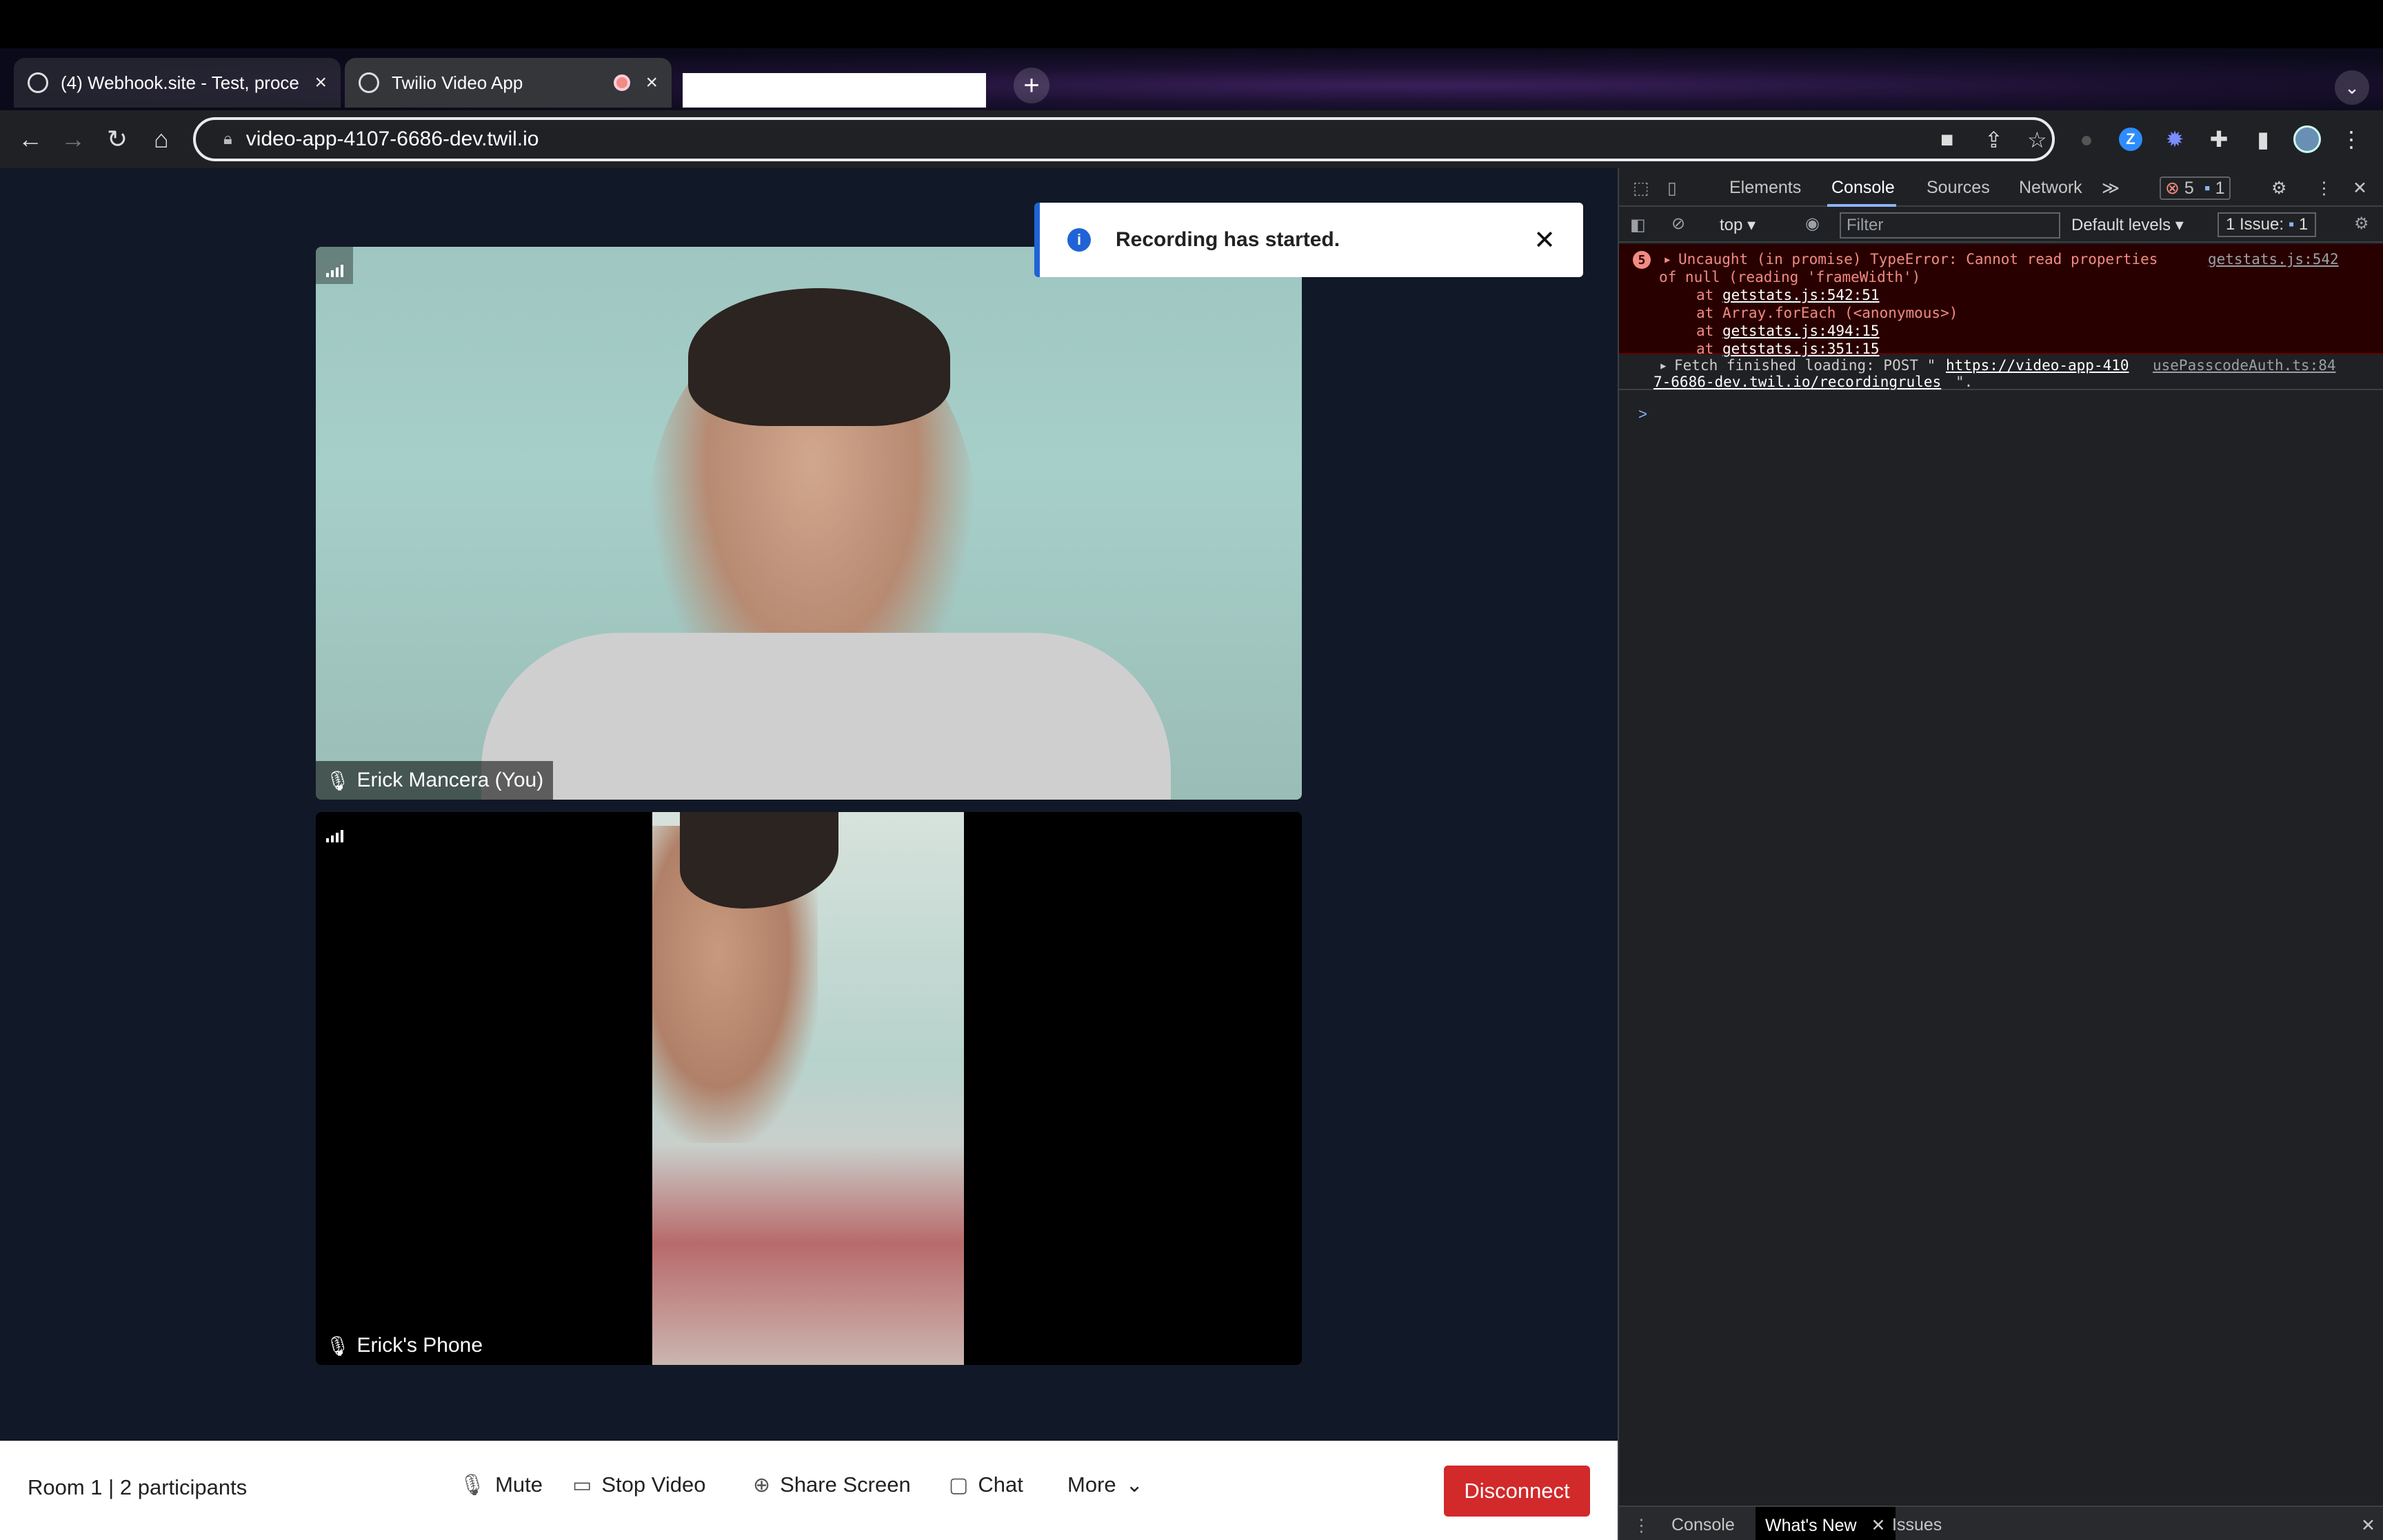 This screenshot has width=2383, height=1540. I want to click on side-panel-icon: ▮, so click(2263, 140).